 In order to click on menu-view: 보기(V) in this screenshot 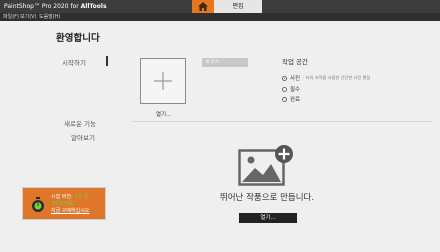, I will do `click(28, 17)`.